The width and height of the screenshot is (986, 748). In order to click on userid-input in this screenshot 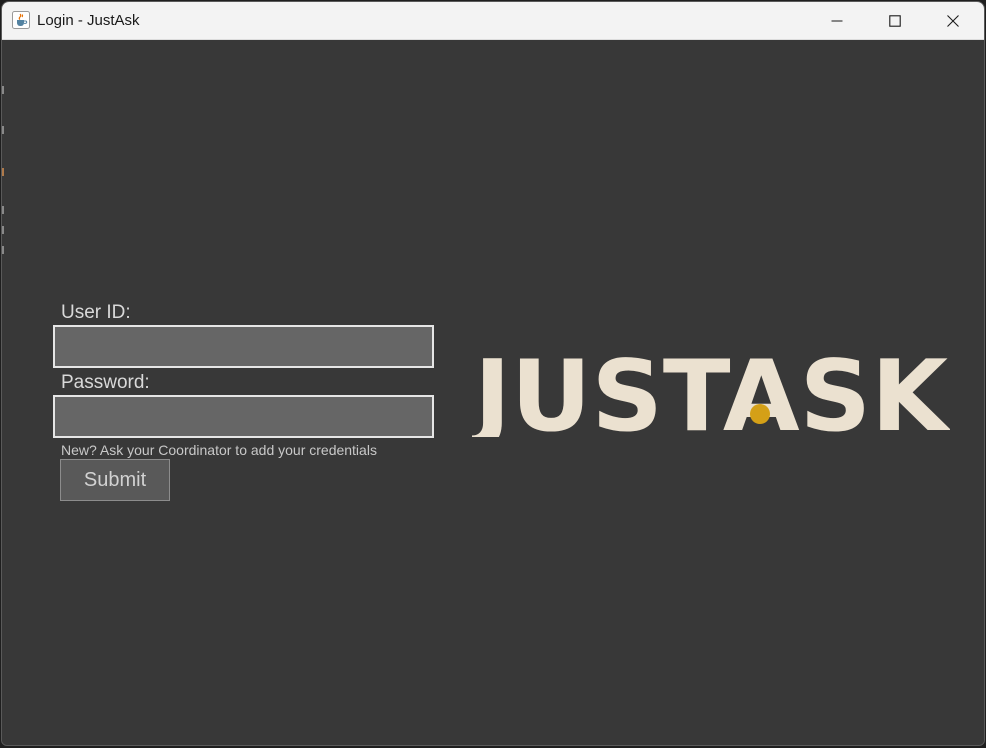, I will do `click(243, 346)`.